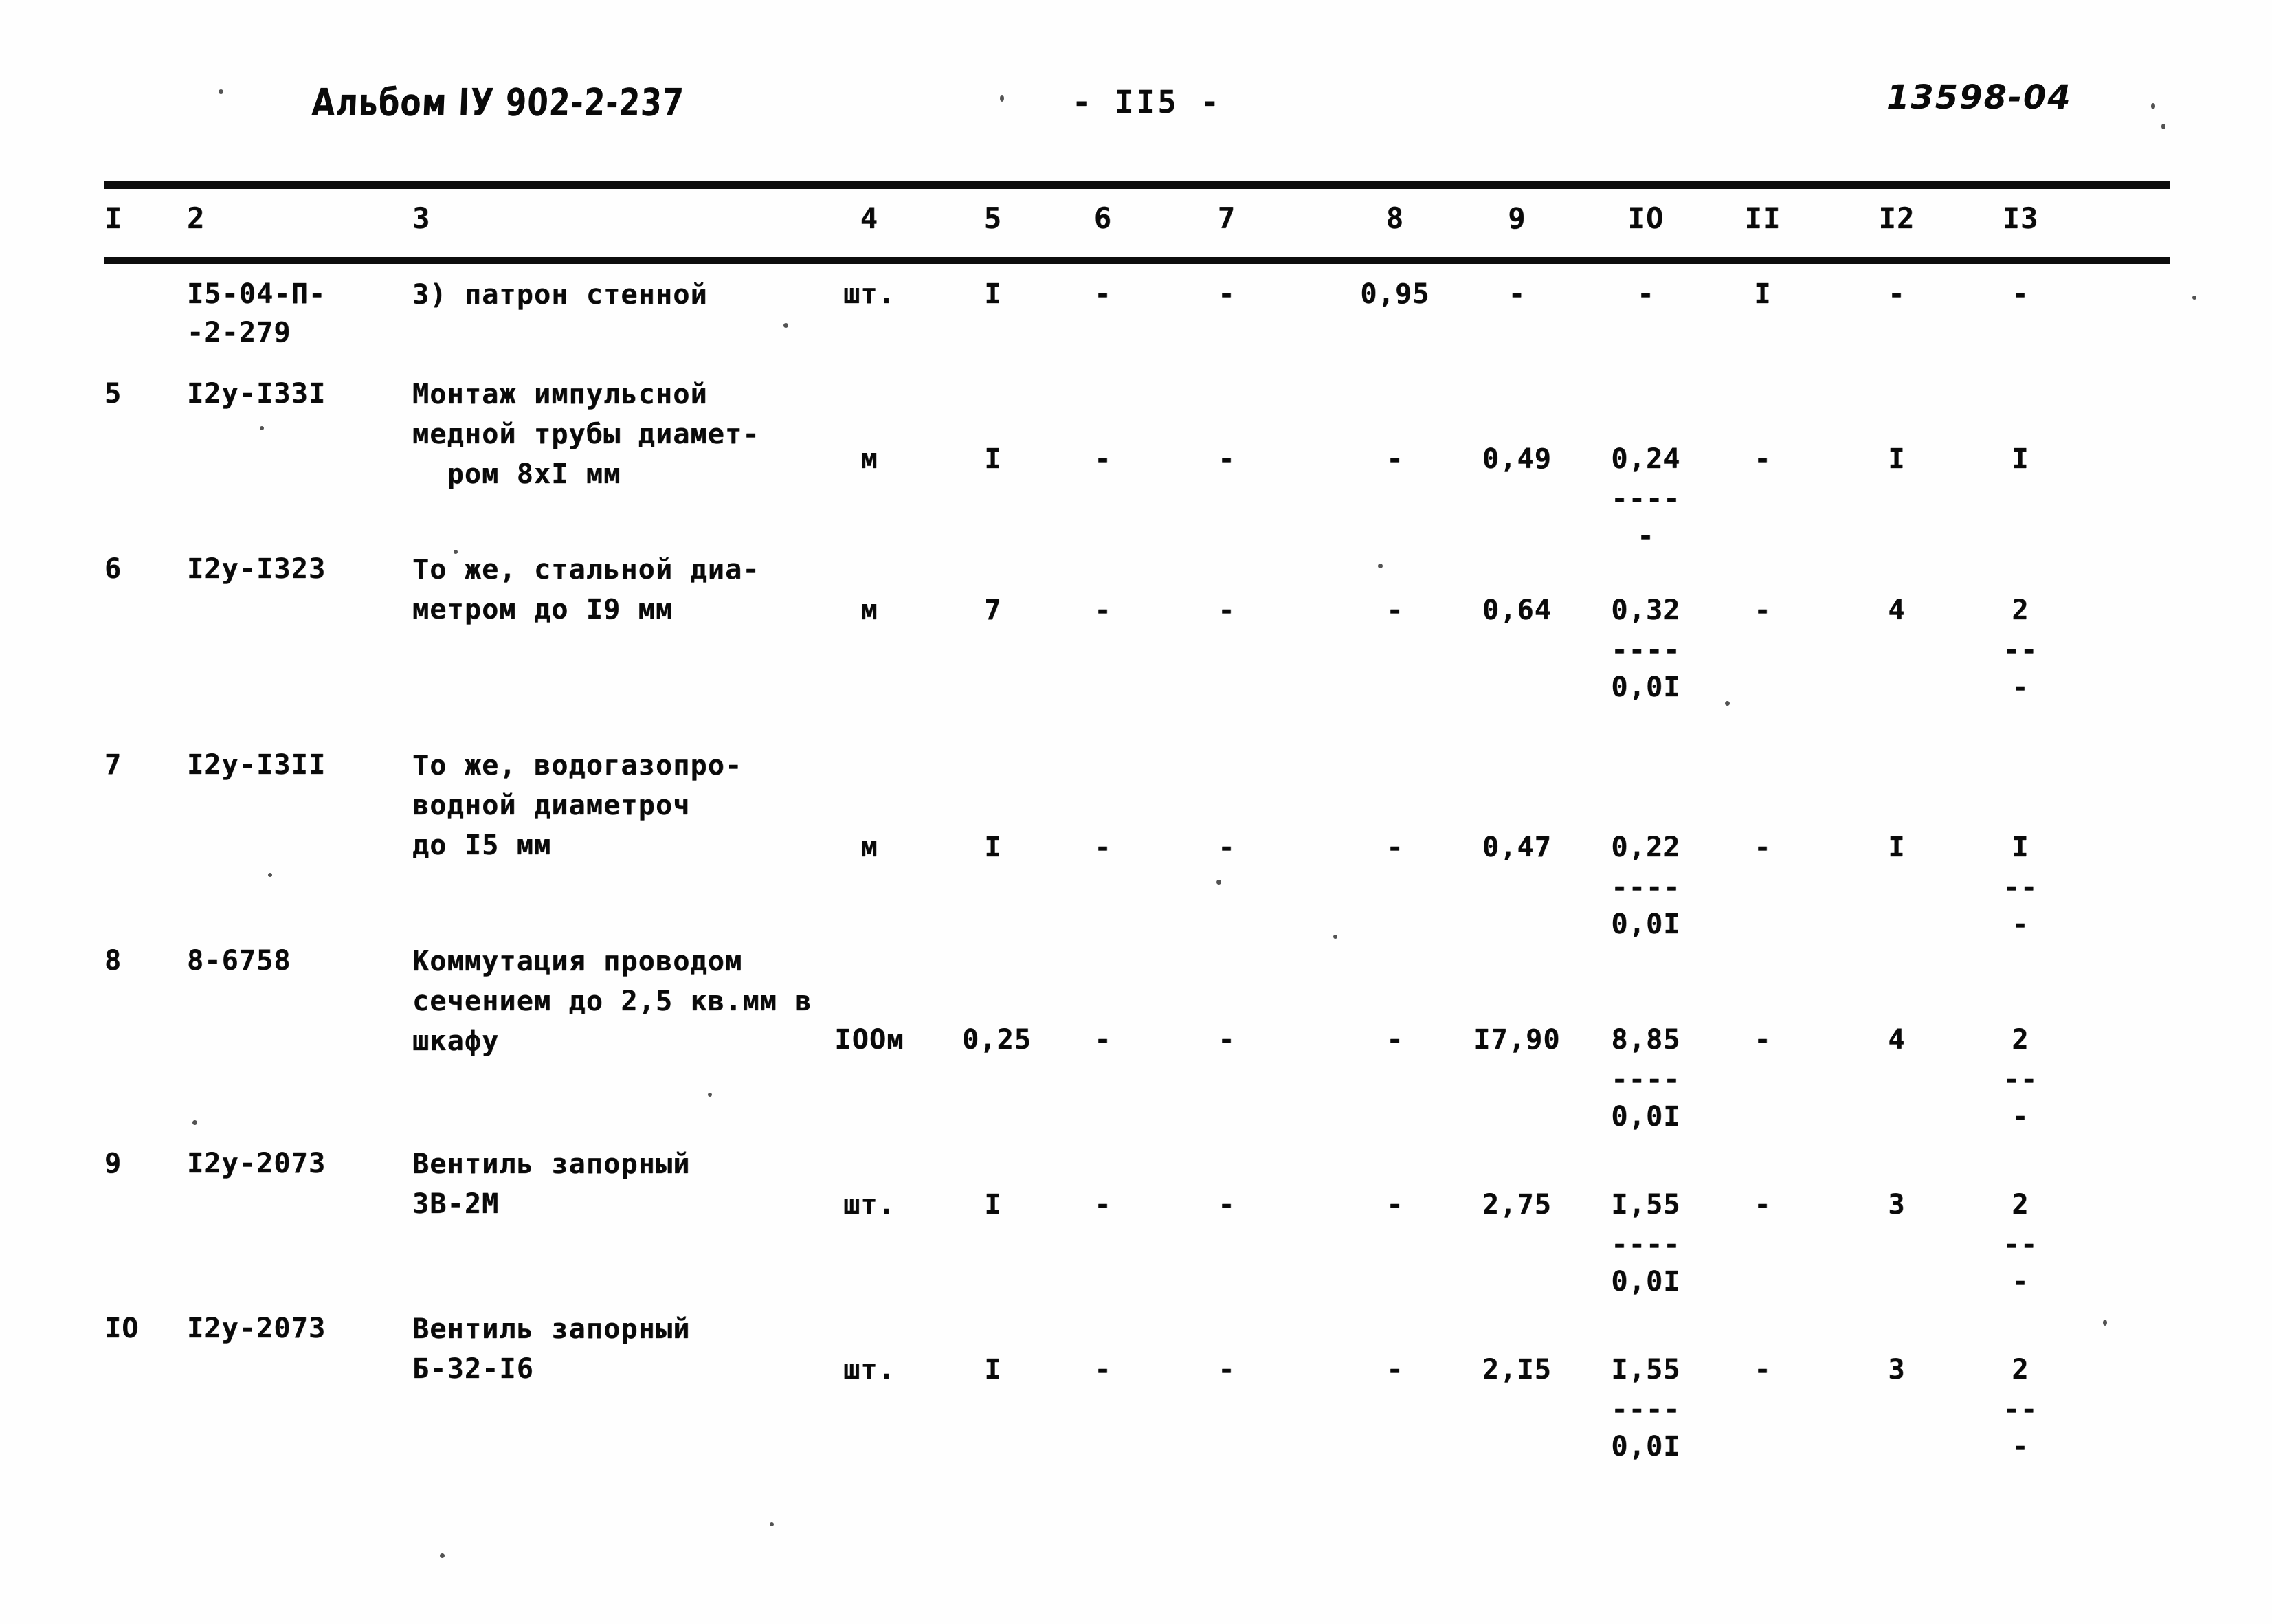  I want to click on cell-c9: I7,90, so click(1517, 1040).